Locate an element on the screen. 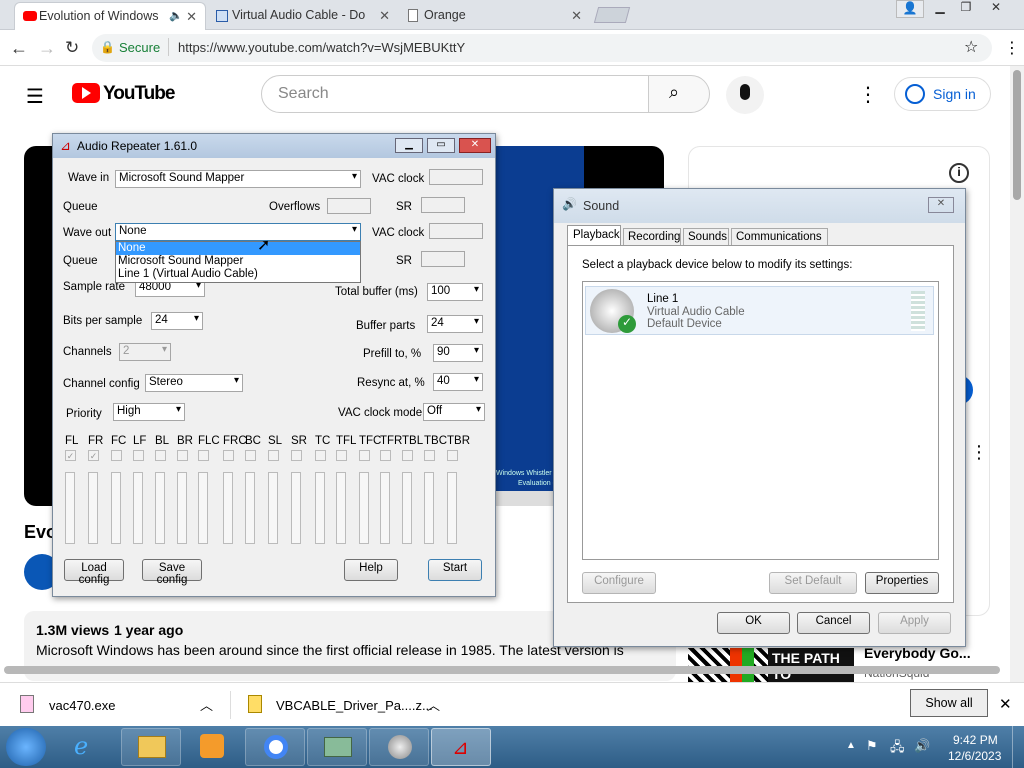 This screenshot has height=768, width=1024. scroll-thumb is located at coordinates (1017, 135).